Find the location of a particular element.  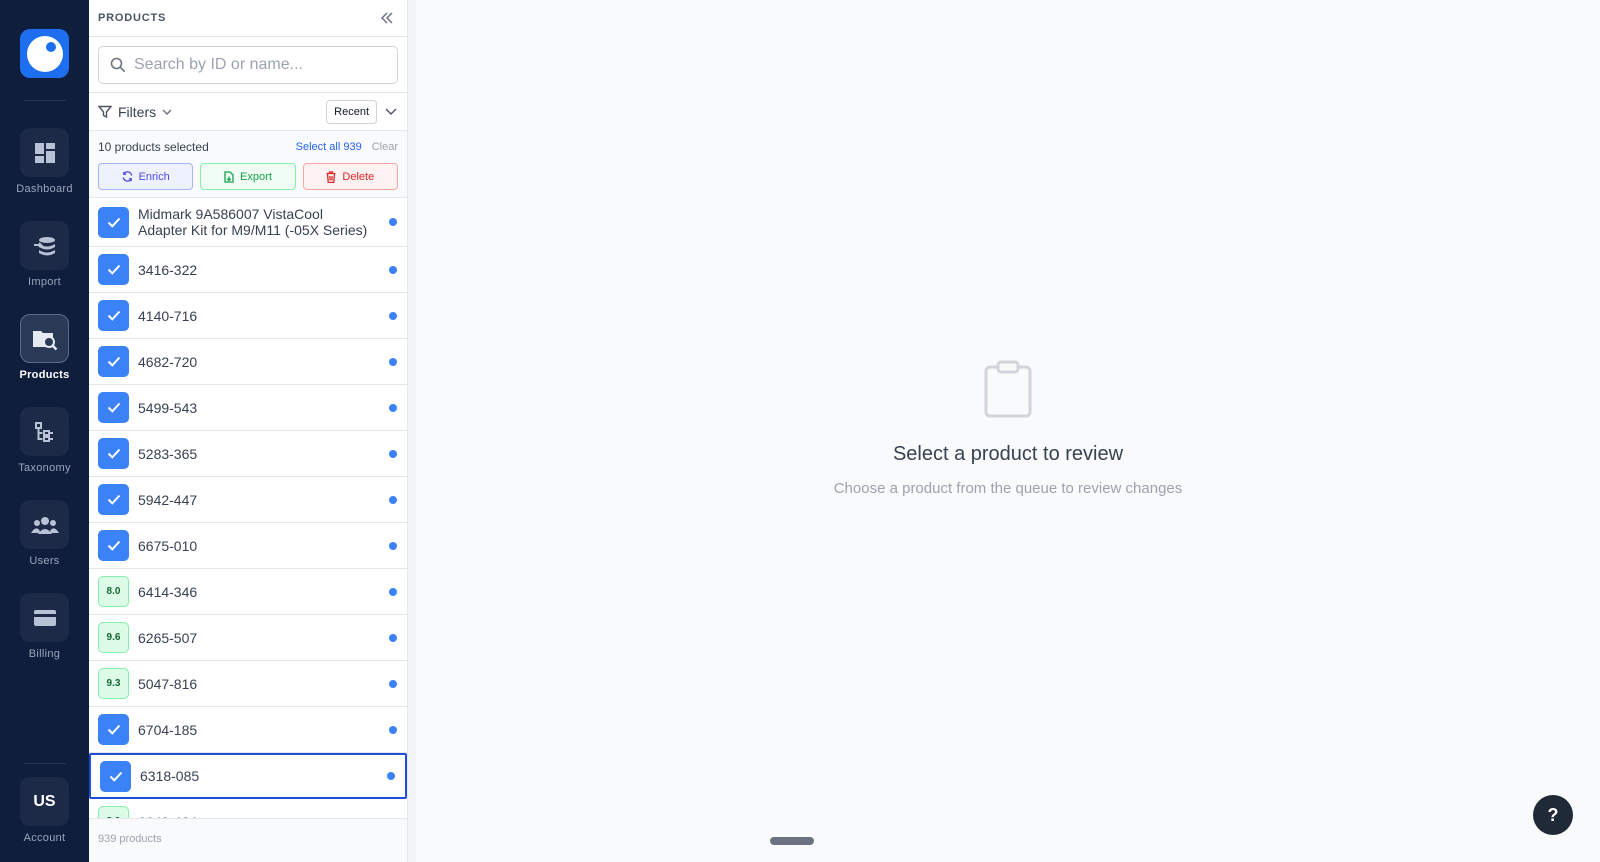

nav-item-account: US Account is located at coordinates (44, 817).